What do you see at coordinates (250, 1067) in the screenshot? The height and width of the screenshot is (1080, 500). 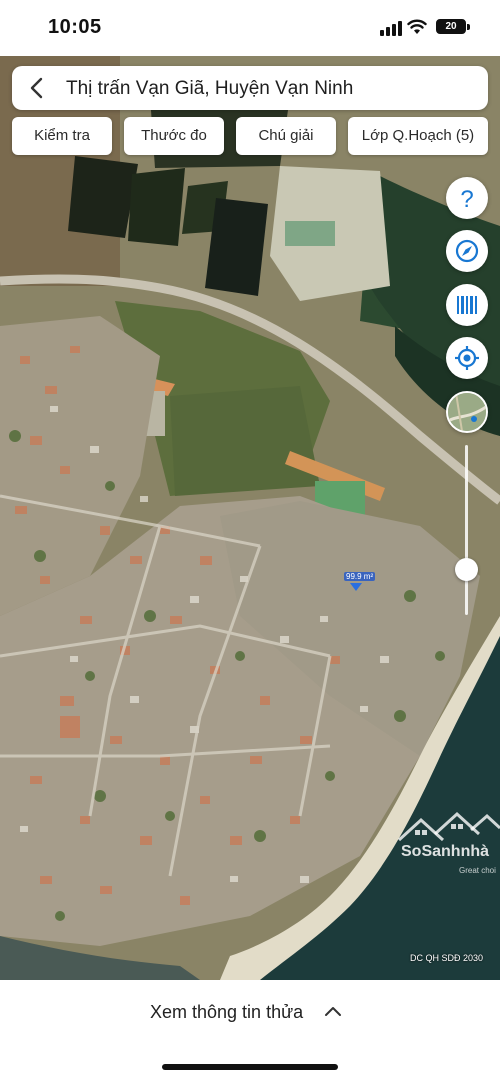 I see `home-indicator` at bounding box center [250, 1067].